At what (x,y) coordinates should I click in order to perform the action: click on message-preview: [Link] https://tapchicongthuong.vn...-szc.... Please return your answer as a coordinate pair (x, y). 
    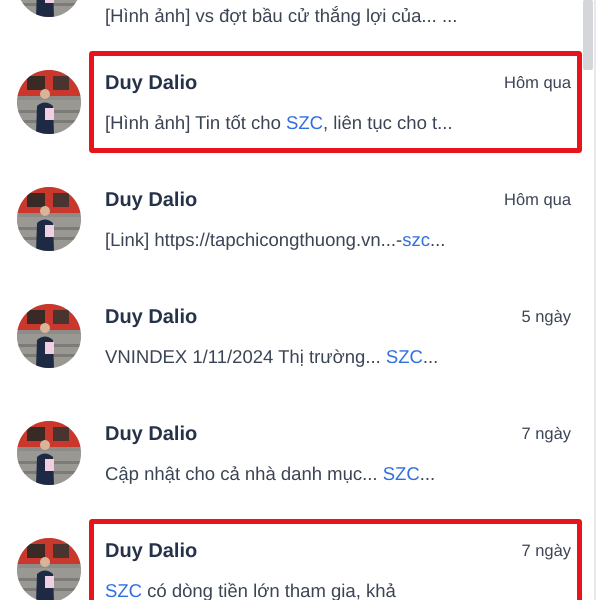
    Looking at the image, I should click on (275, 239).